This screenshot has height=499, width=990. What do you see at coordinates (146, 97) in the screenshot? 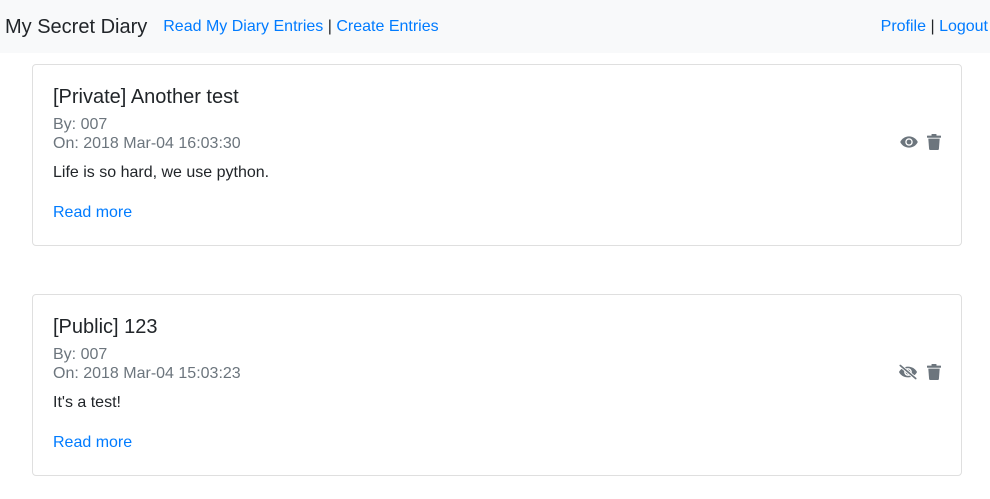
I see `entry-title: [Private] Another test` at bounding box center [146, 97].